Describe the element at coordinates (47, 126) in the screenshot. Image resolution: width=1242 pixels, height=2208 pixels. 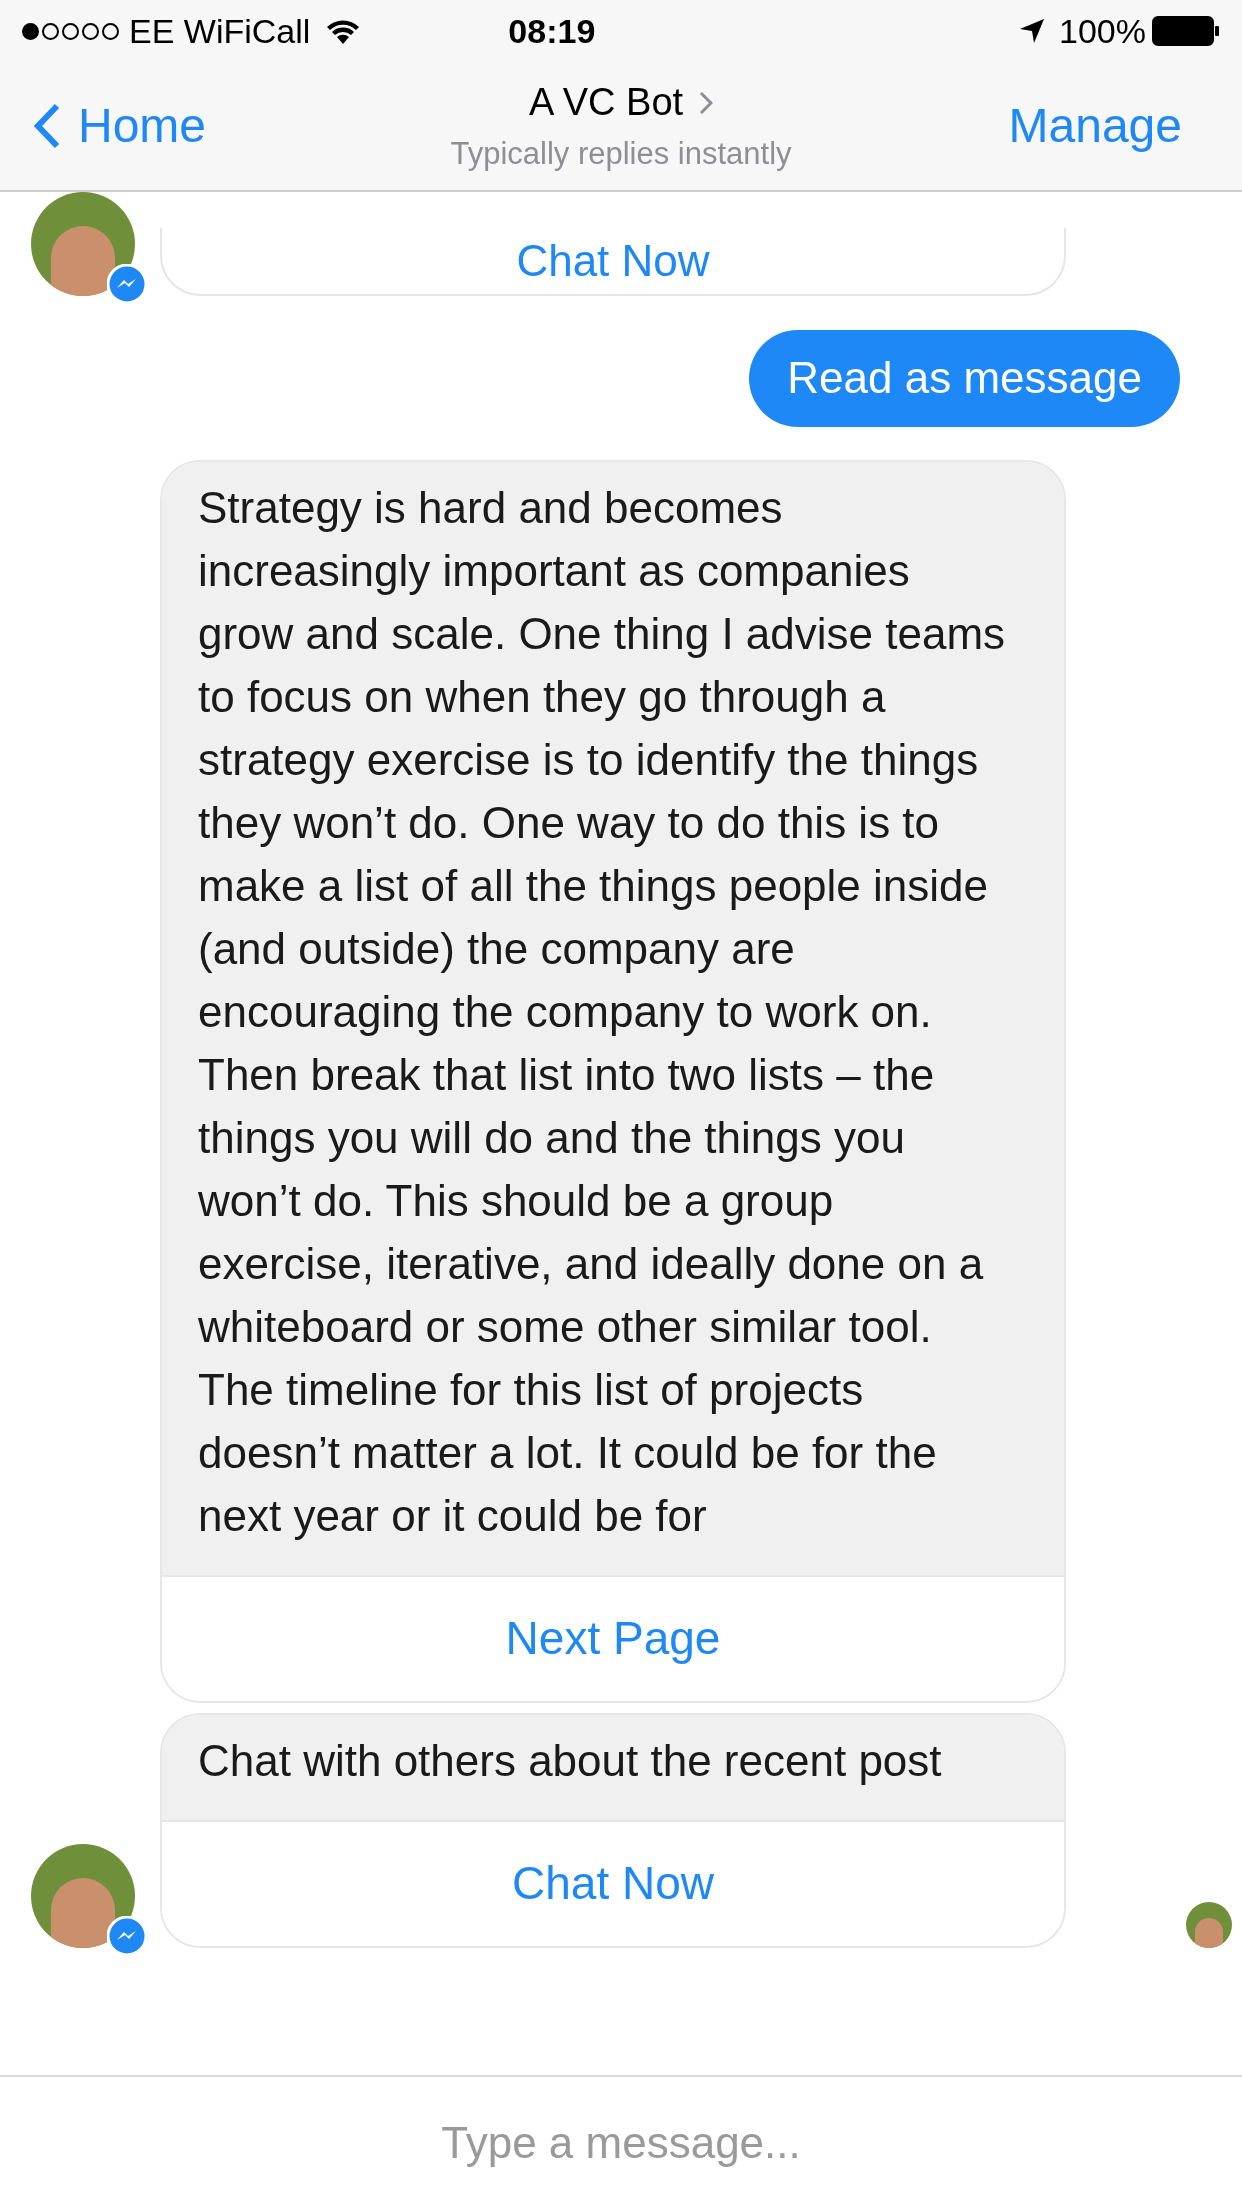
I see `chevron-left-icon` at that location.